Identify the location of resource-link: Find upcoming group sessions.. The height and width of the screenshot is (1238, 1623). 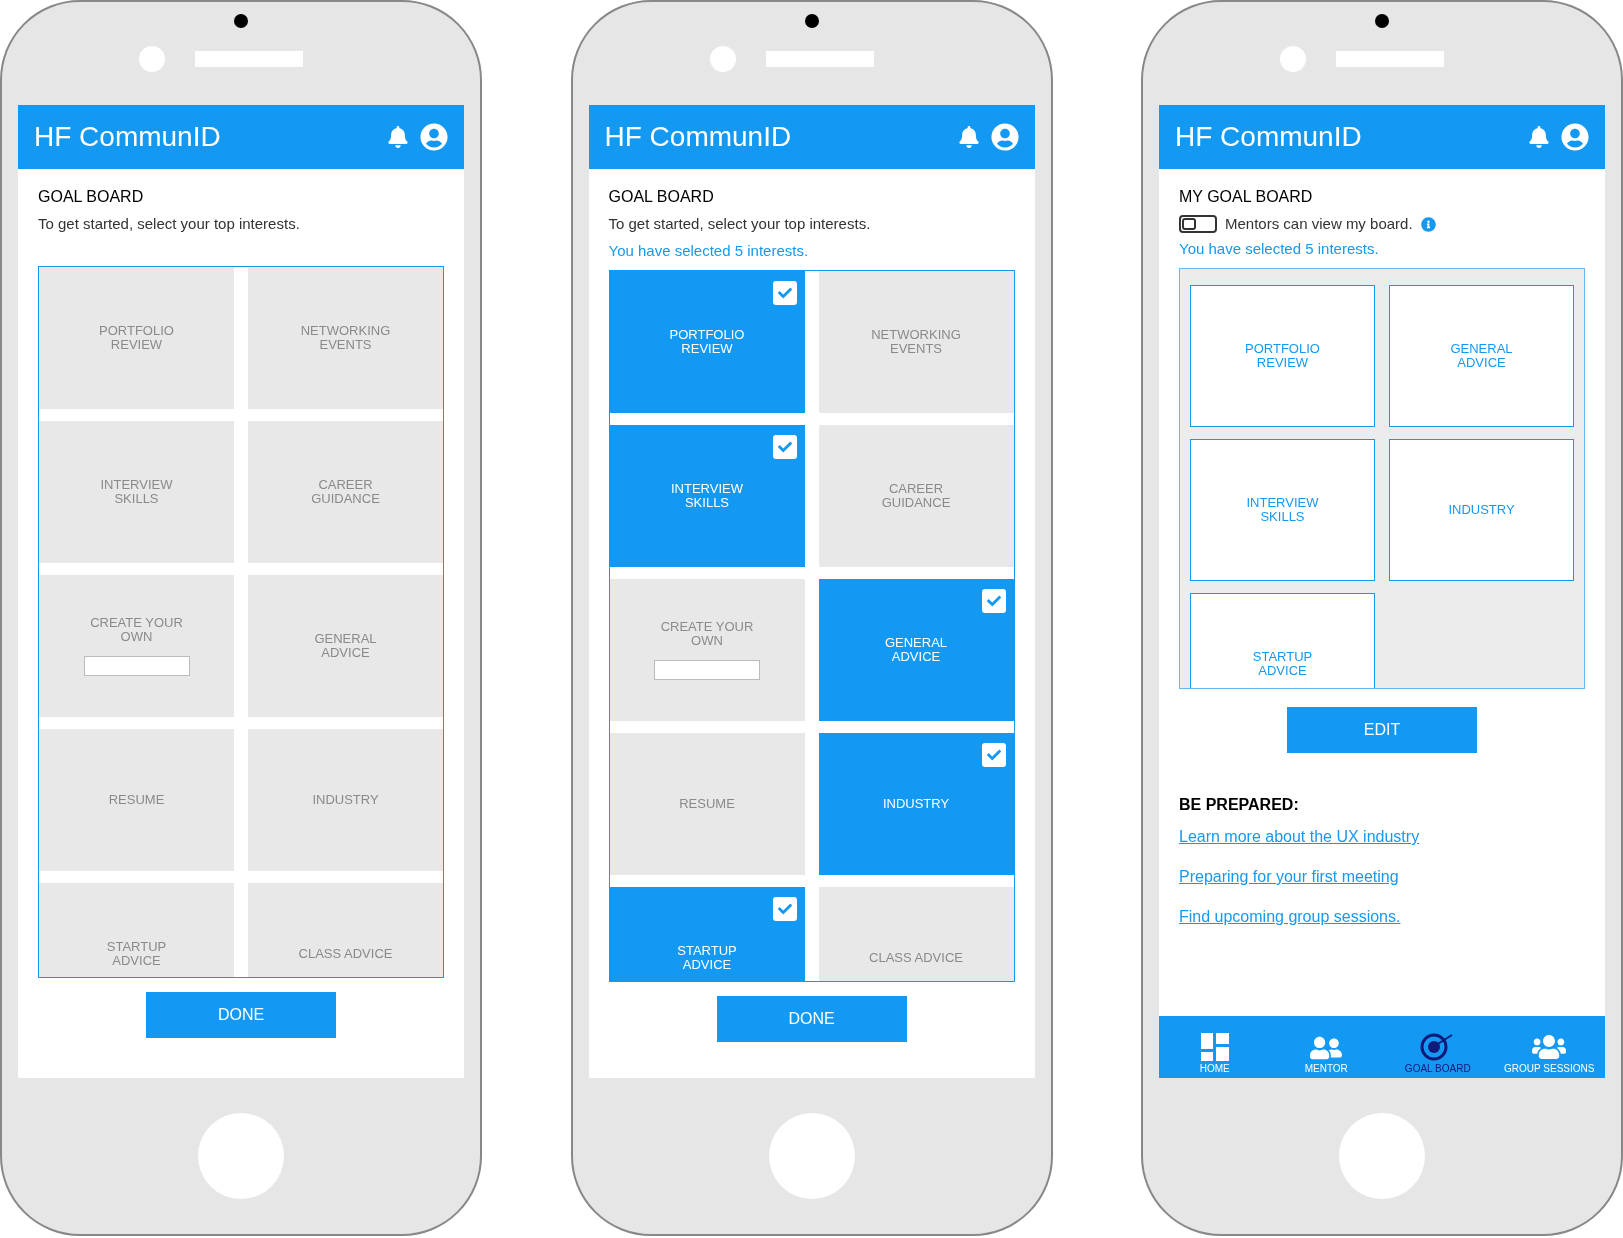
(1290, 917).